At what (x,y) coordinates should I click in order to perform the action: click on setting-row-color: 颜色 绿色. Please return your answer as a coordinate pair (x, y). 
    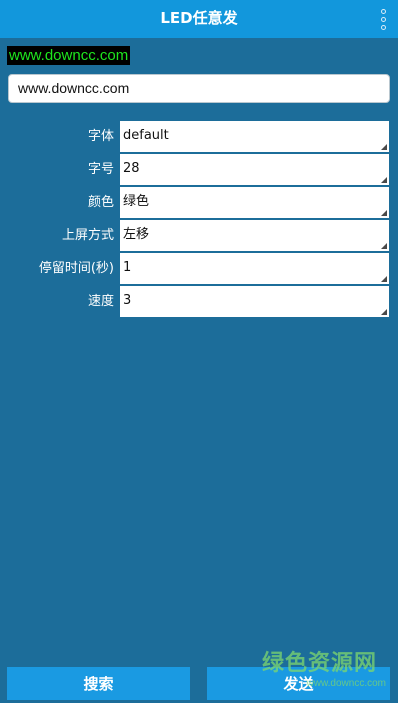
    Looking at the image, I should click on (199, 202).